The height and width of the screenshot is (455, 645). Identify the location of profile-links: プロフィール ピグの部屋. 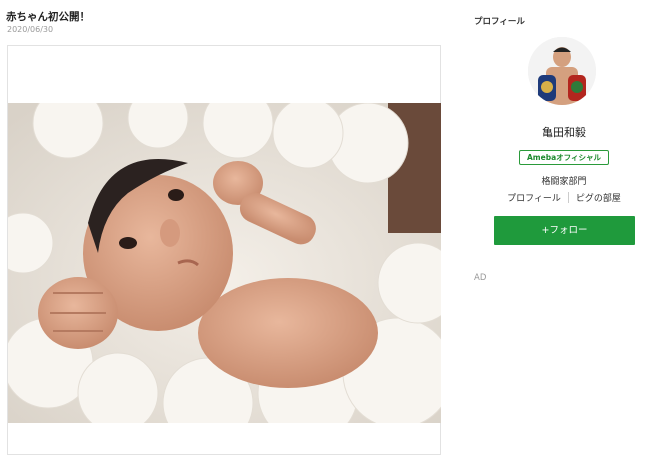
(564, 197).